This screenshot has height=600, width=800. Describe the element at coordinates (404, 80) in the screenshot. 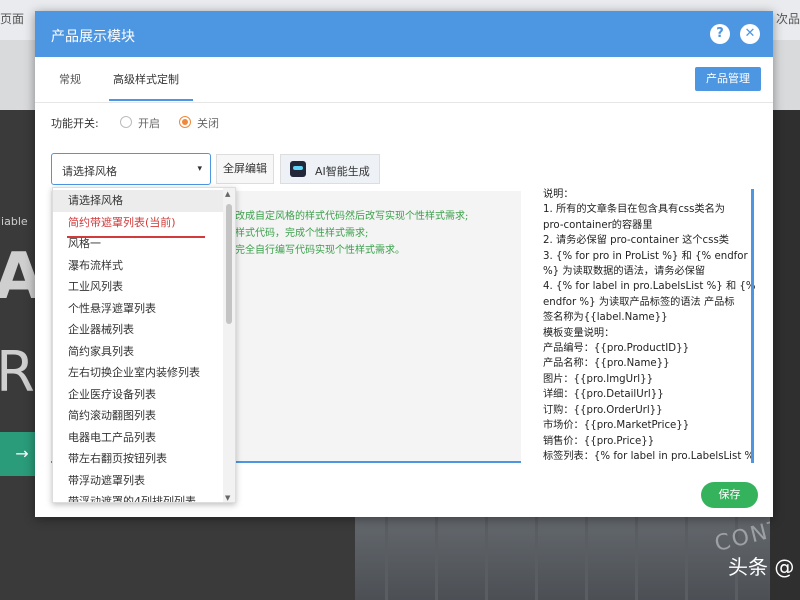

I see `tab-bar: 常规 高级样式定制 产品管理` at that location.